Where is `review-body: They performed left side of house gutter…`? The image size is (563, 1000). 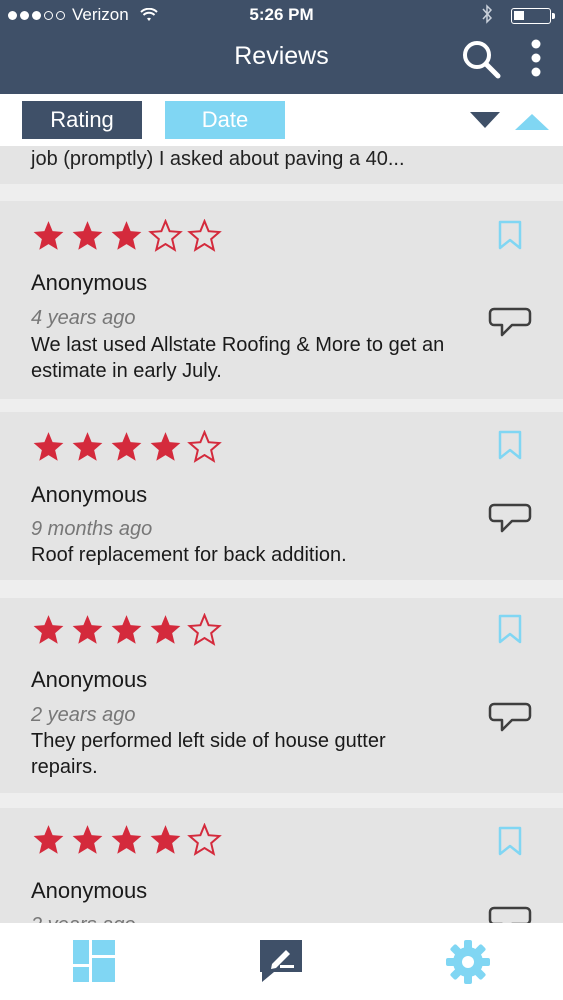 review-body: They performed left side of house gutter… is located at coordinates (208, 754).